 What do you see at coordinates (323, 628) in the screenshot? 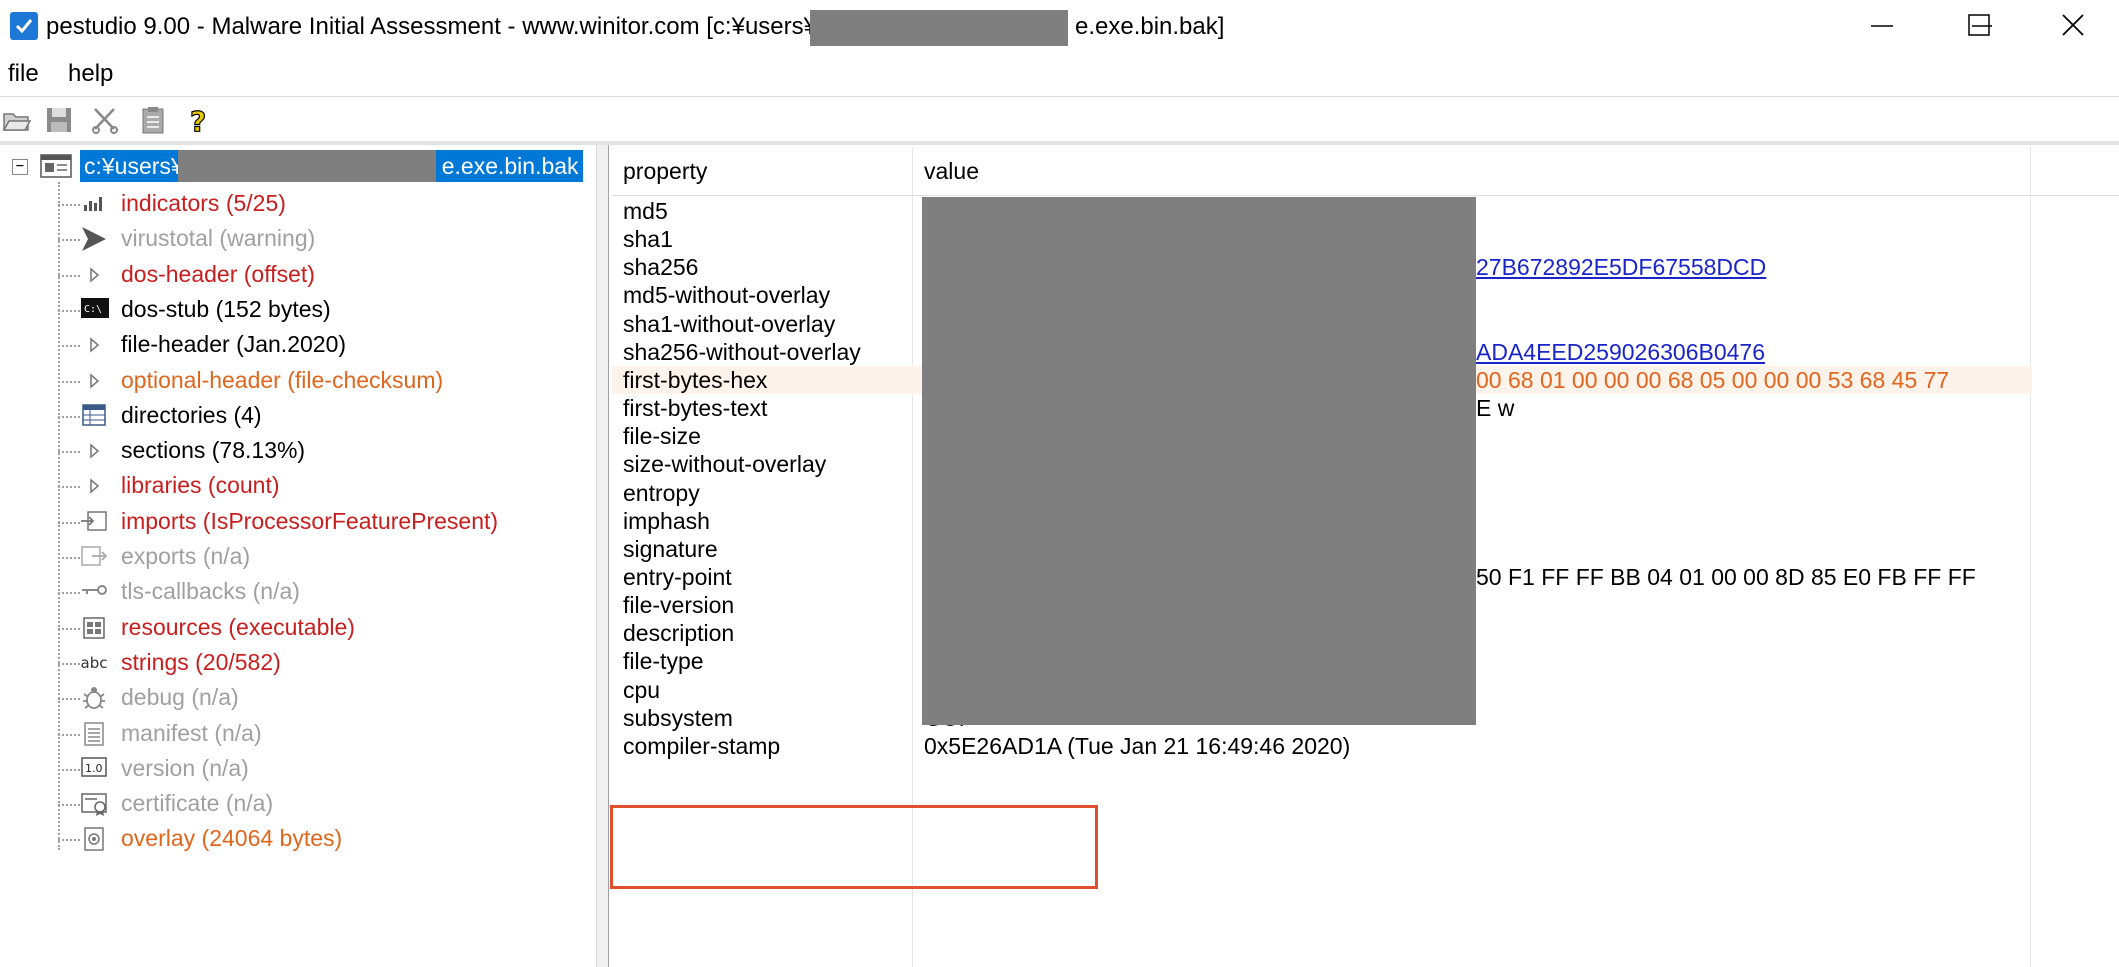
I see `tree-item: resources (executable)` at bounding box center [323, 628].